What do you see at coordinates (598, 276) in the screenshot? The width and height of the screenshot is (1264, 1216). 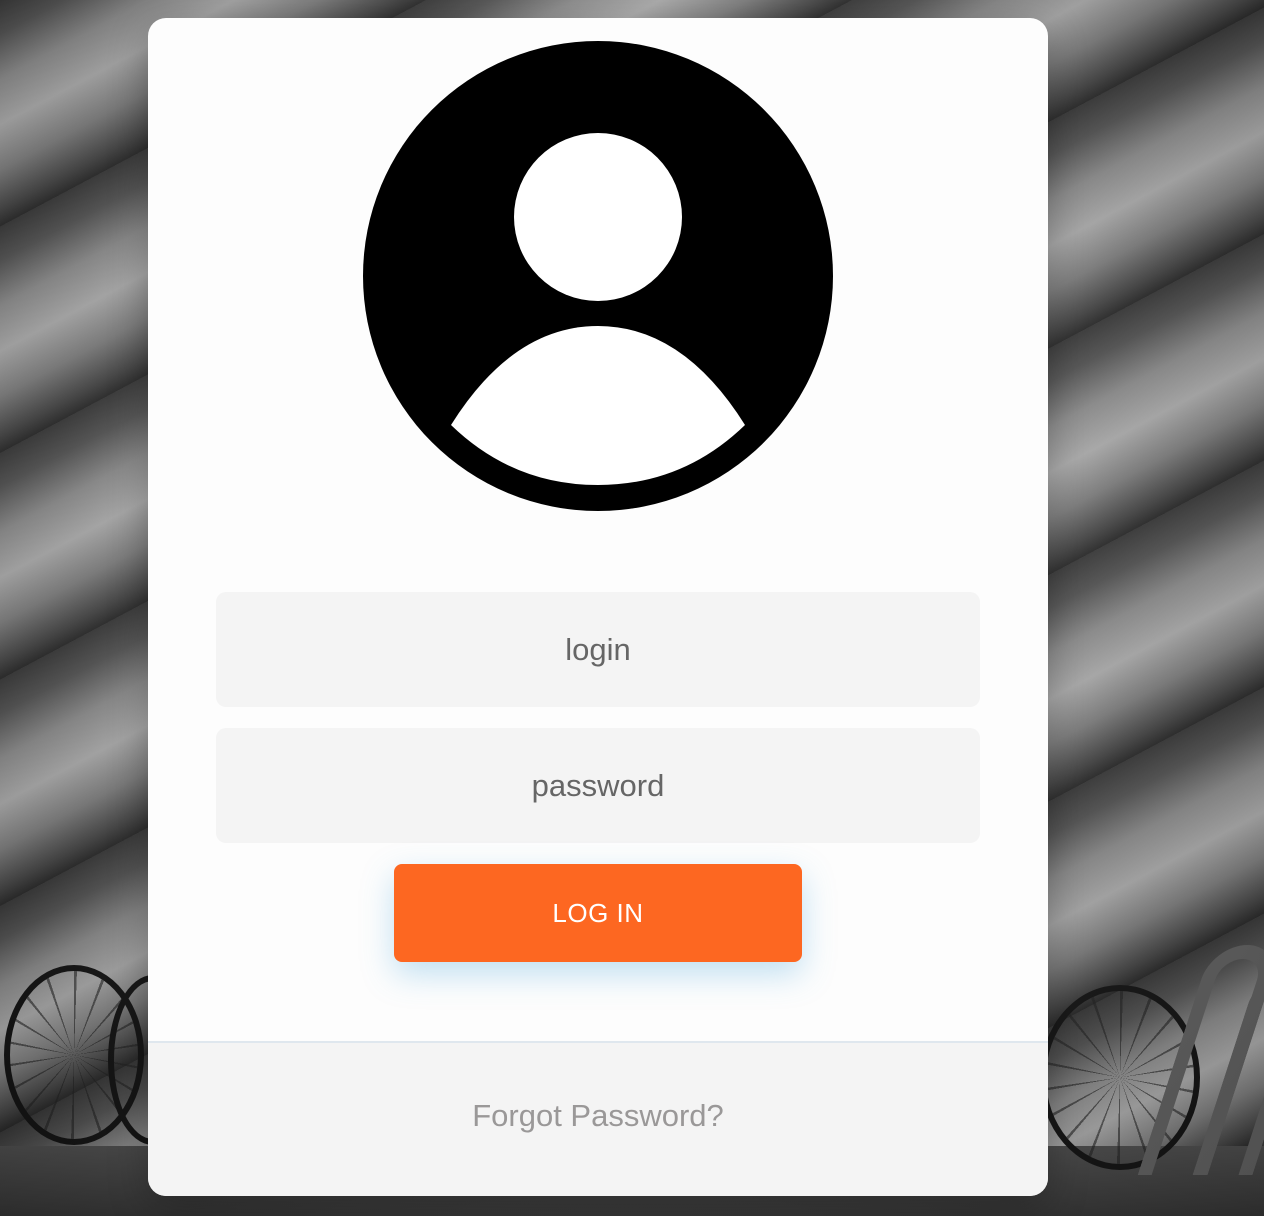 I see `user-avatar-icon` at bounding box center [598, 276].